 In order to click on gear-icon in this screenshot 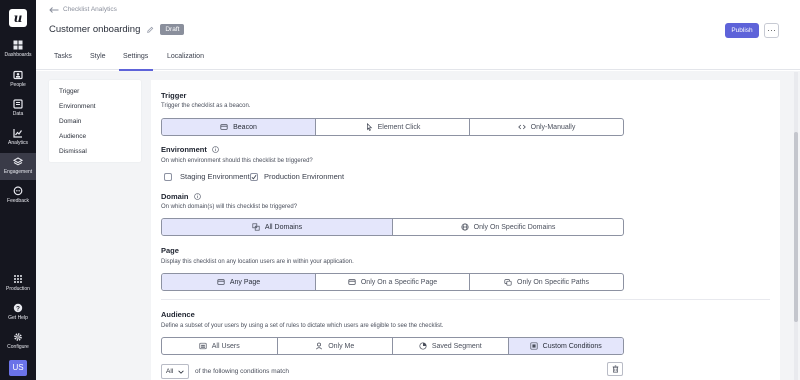, I will do `click(18, 337)`.